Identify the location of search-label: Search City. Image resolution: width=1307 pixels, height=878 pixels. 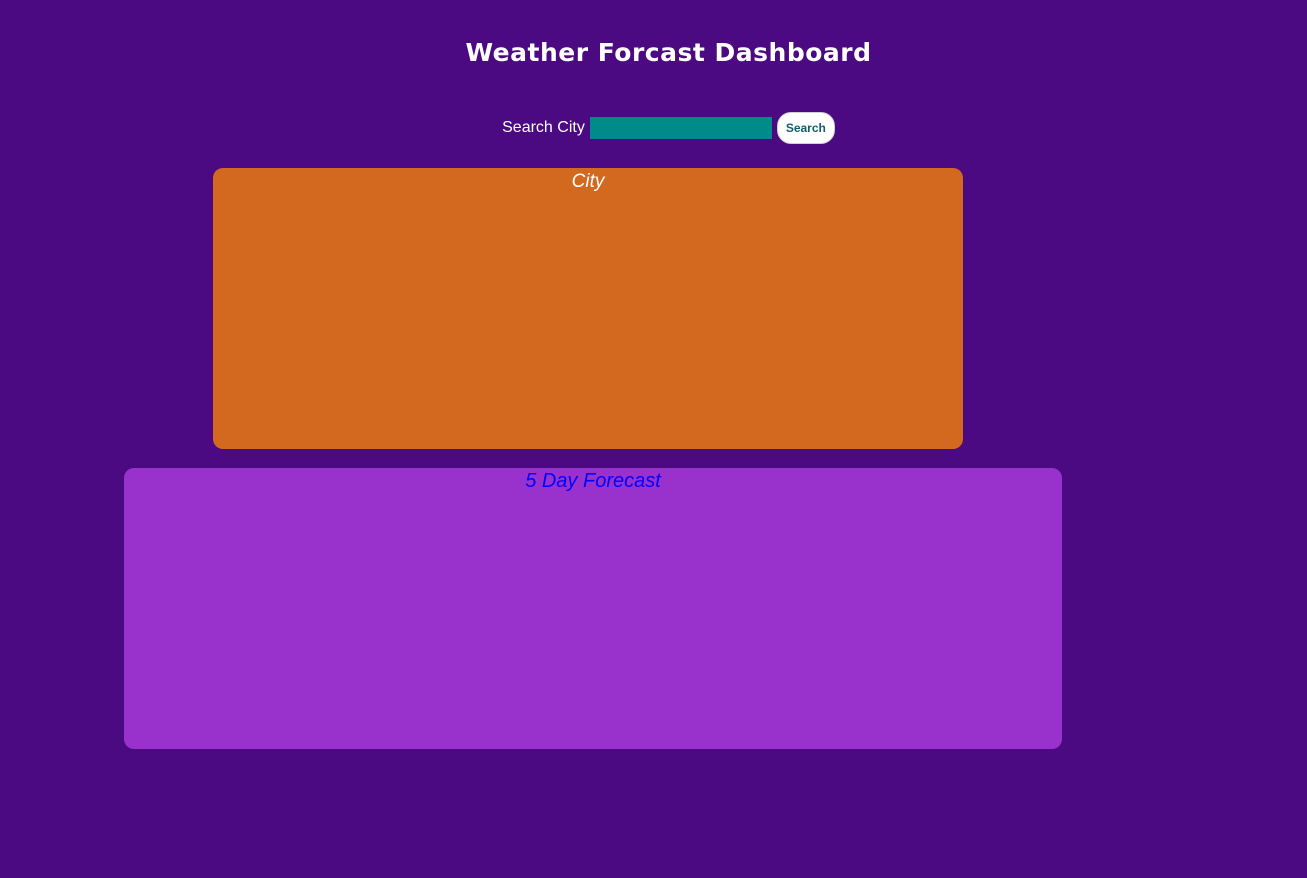
(543, 127).